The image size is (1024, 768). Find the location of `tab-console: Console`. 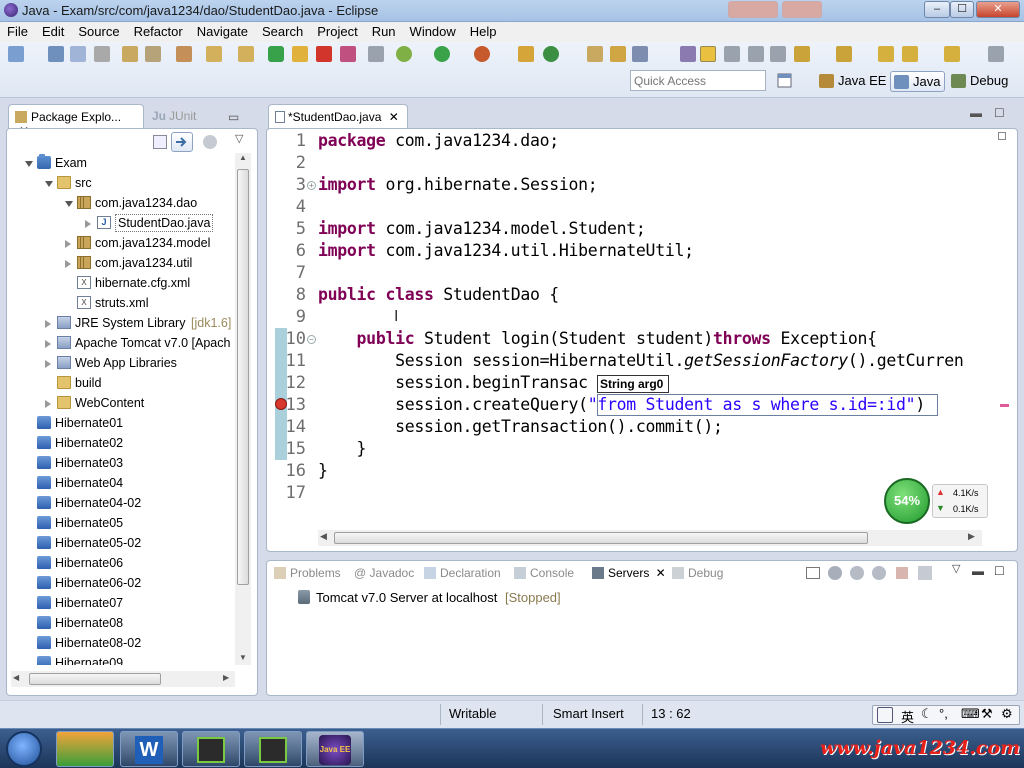

tab-console: Console is located at coordinates (544, 573).